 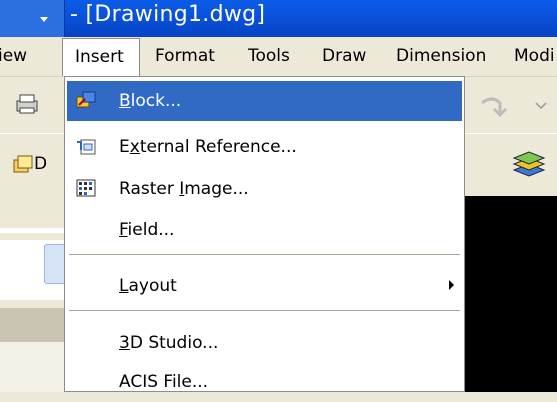 I want to click on menu-draw: Draw, so click(x=344, y=56).